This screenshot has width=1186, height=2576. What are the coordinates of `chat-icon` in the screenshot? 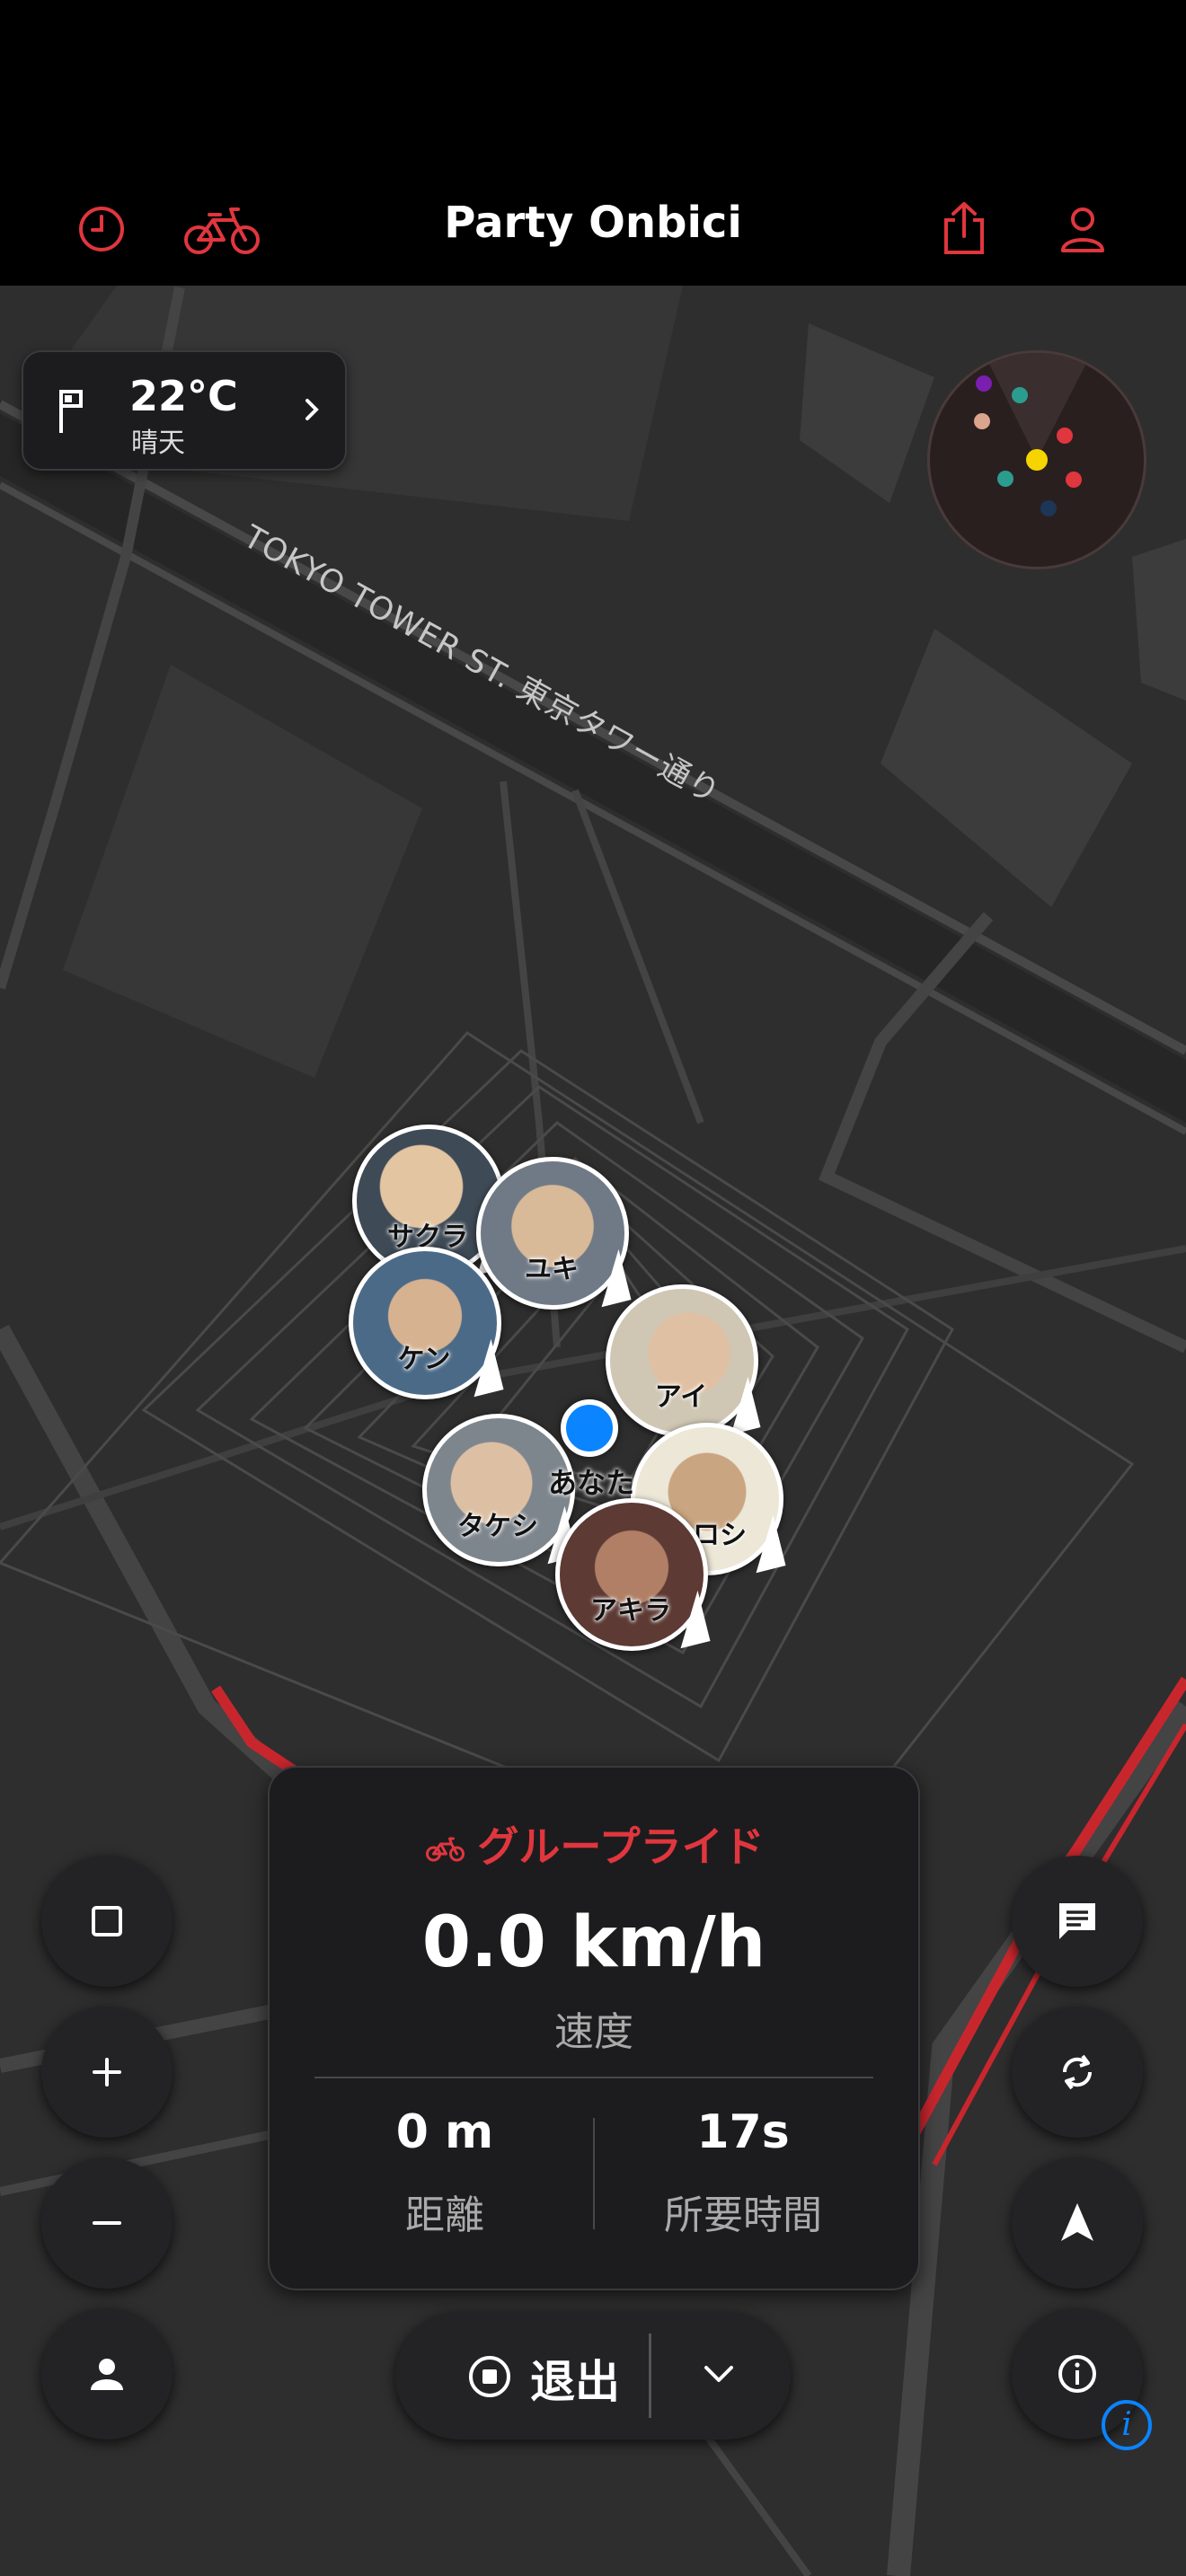 It's located at (1077, 1921).